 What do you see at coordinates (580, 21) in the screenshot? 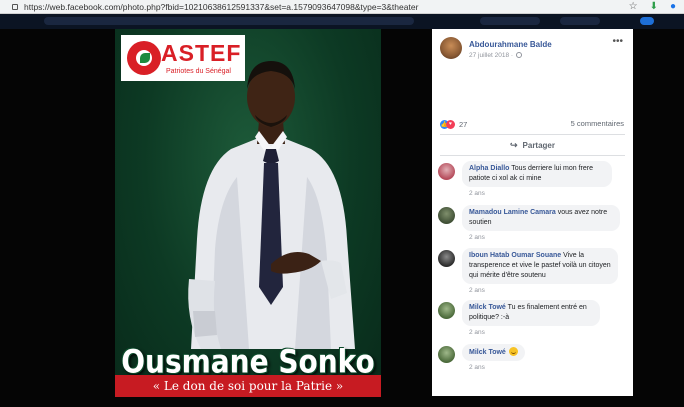
I see `nav-home-ghost` at bounding box center [580, 21].